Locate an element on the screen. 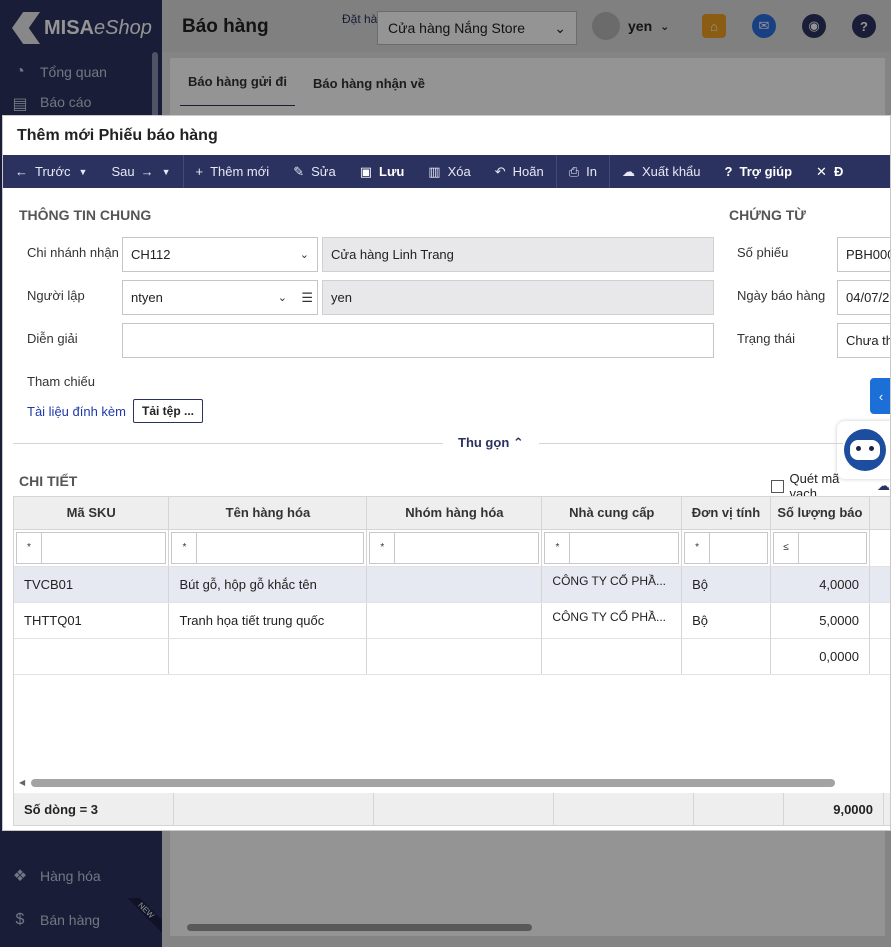 The height and width of the screenshot is (947, 891). cell-sku: TVCB01 is located at coordinates (92, 584).